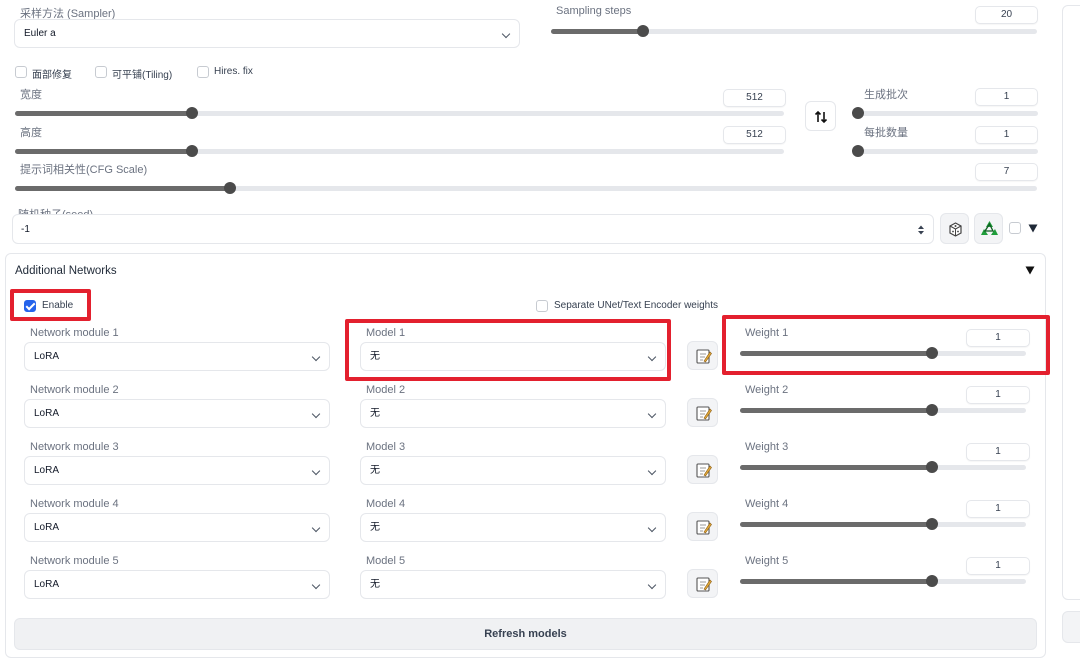 The height and width of the screenshot is (661, 1080). What do you see at coordinates (945, 151) in the screenshot?
I see `batch-size-slider` at bounding box center [945, 151].